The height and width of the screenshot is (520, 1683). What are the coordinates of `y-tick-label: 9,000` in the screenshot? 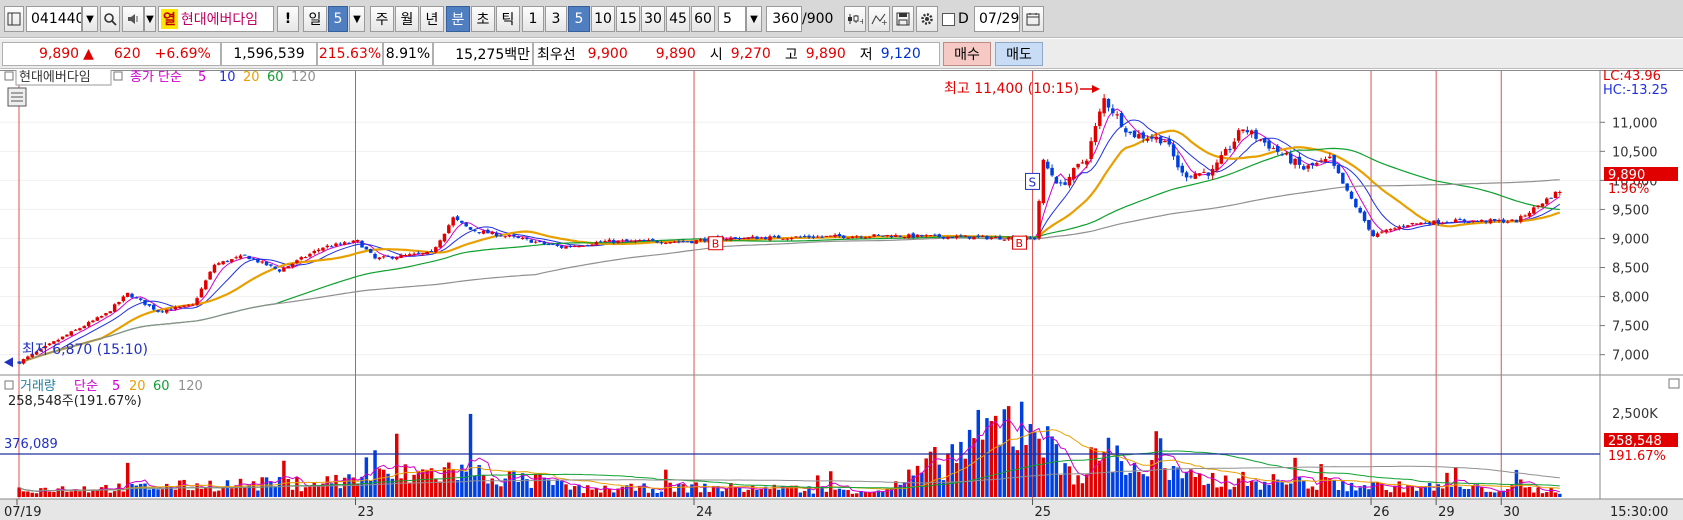 It's located at (1630, 239).